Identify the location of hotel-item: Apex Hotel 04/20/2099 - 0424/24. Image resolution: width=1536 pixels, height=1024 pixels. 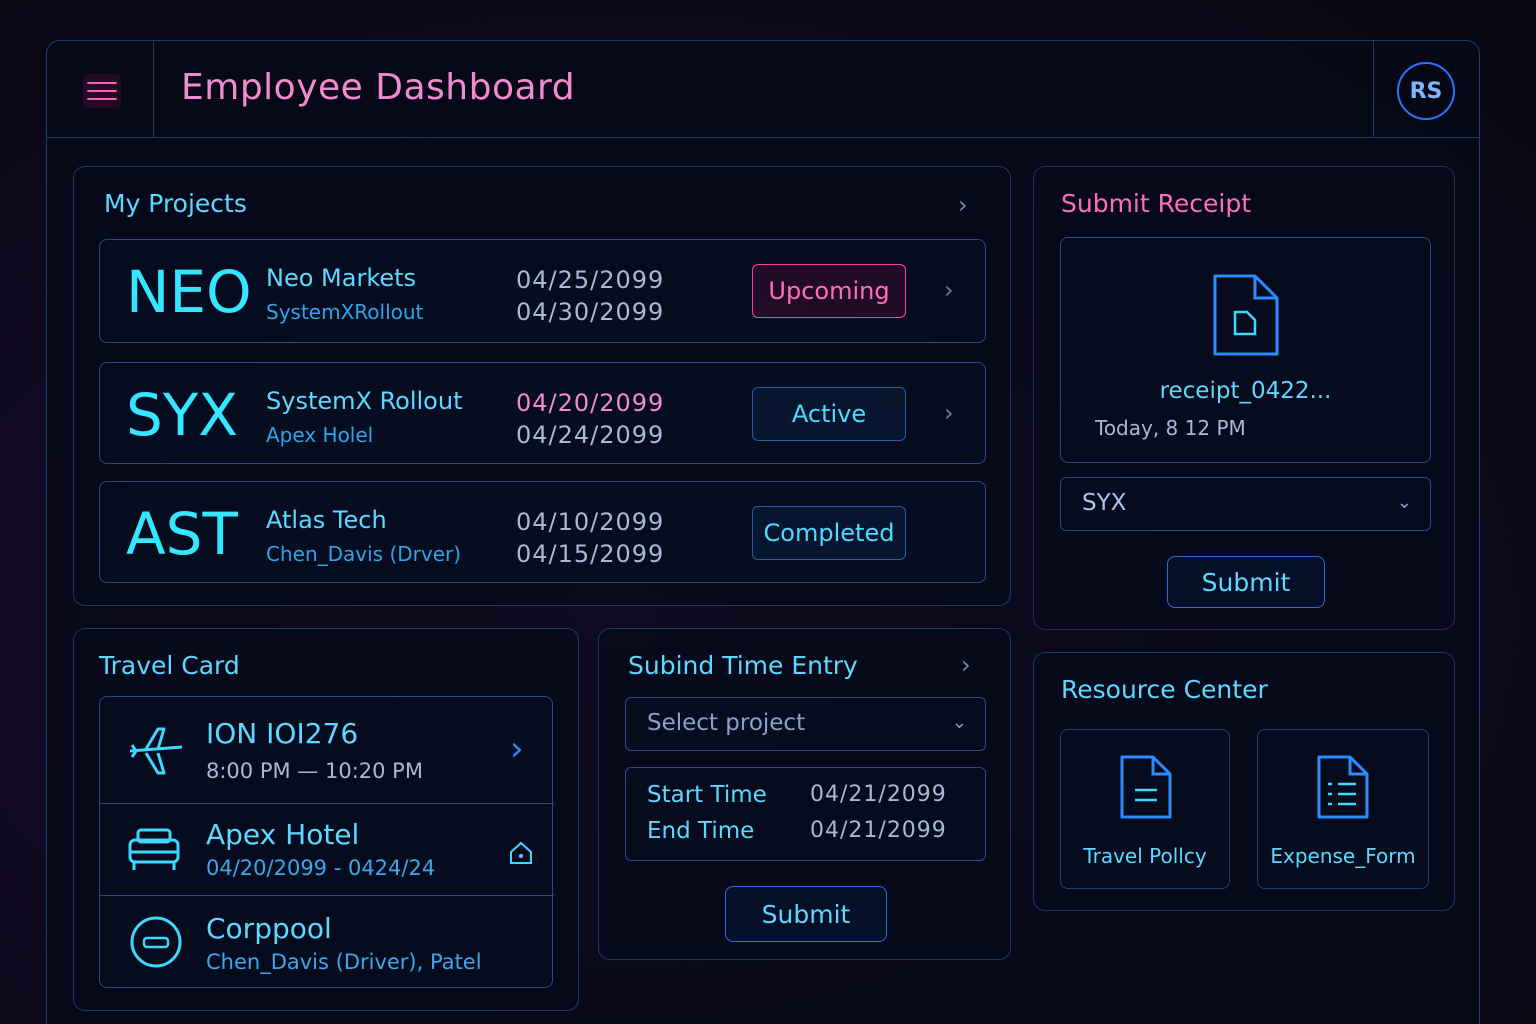
(327, 849).